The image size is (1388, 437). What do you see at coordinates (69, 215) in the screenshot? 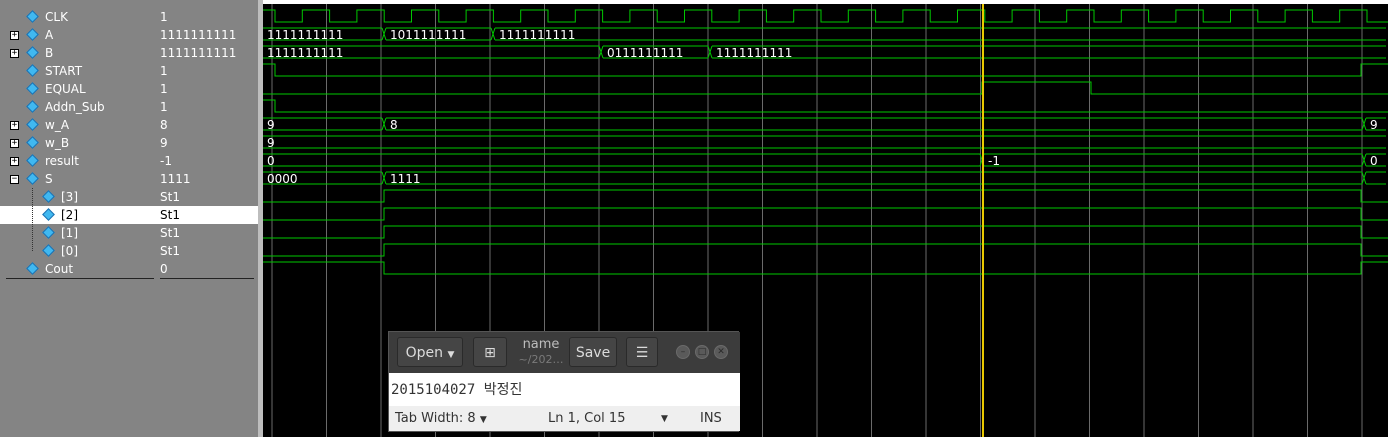
I see `signal-name: [2]` at bounding box center [69, 215].